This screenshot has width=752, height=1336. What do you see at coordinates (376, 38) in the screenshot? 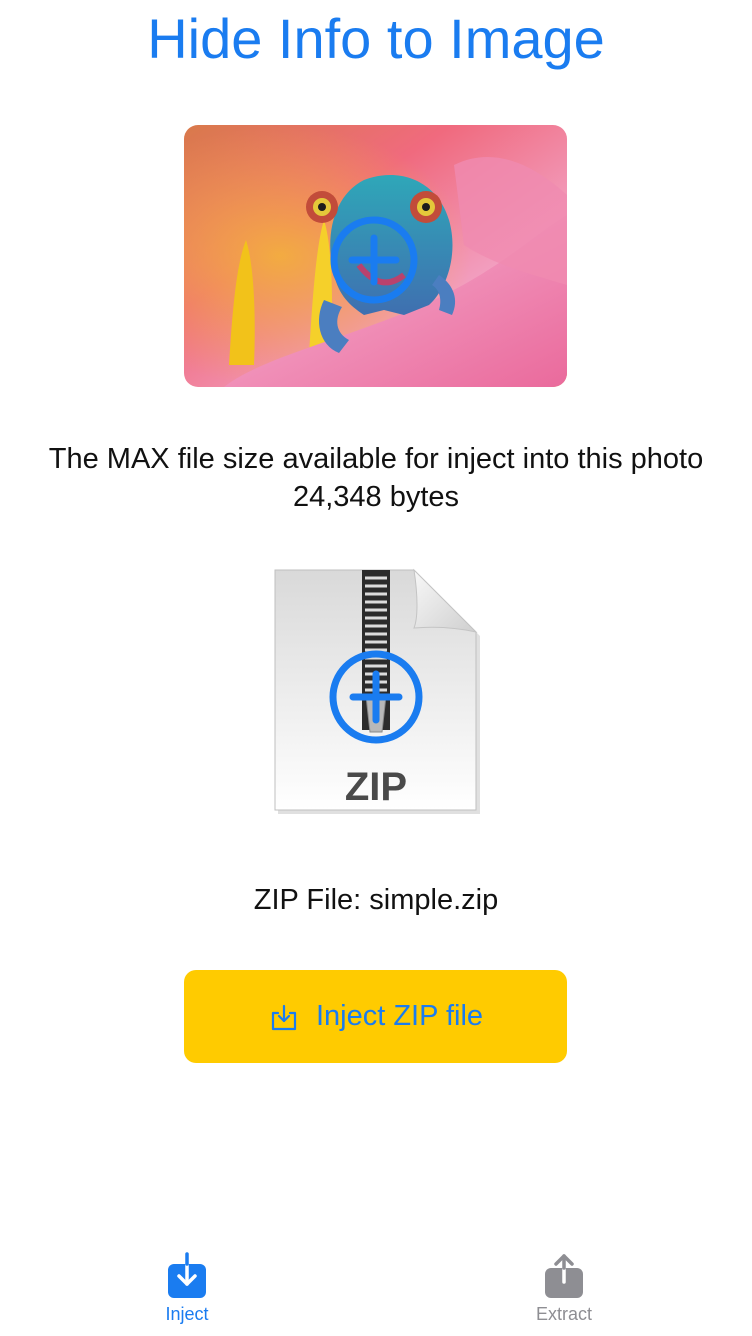
I see `page-title: Hide Info to Image` at bounding box center [376, 38].